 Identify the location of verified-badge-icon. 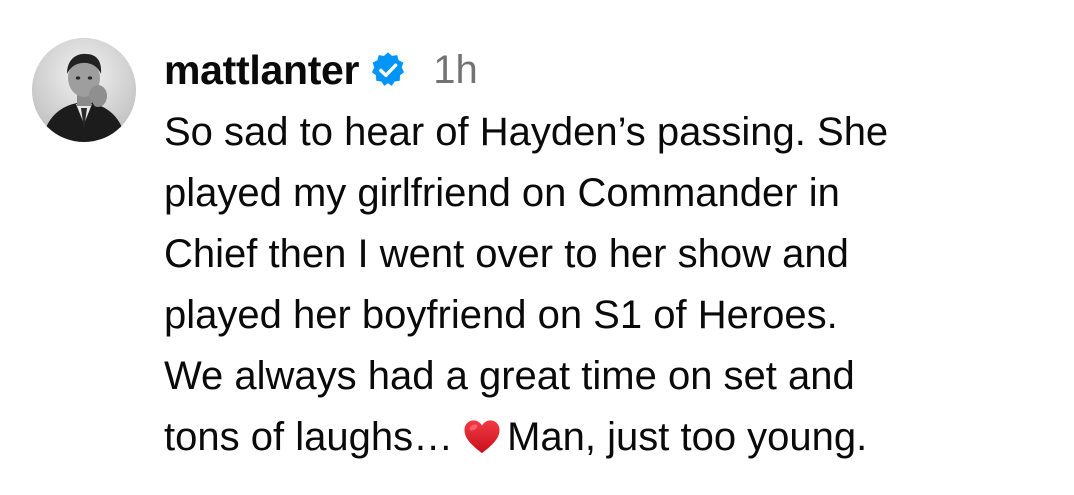
(388, 70).